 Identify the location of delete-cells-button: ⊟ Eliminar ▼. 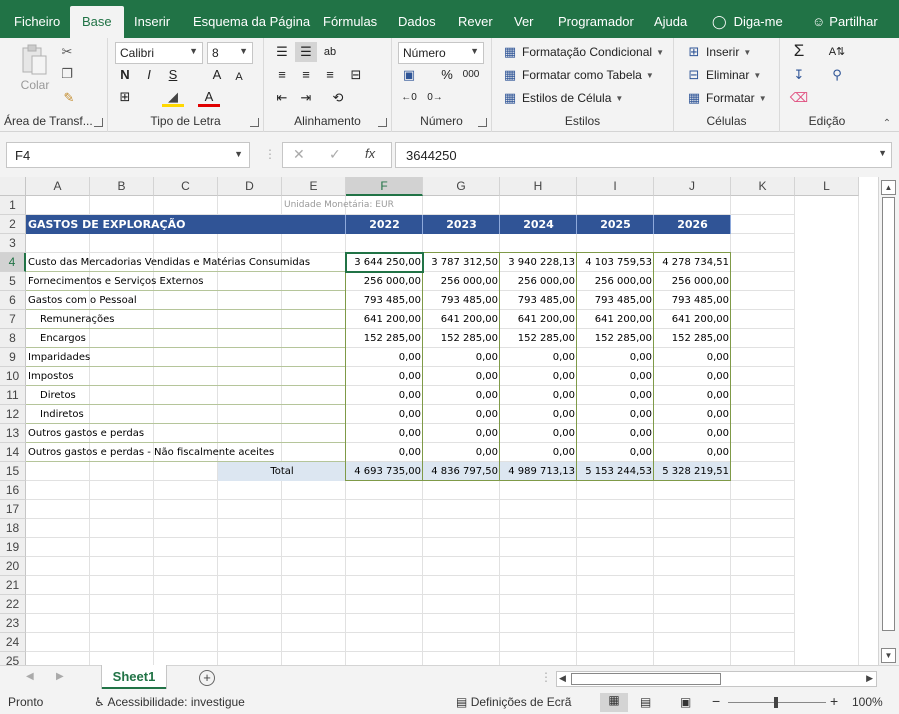
(724, 75).